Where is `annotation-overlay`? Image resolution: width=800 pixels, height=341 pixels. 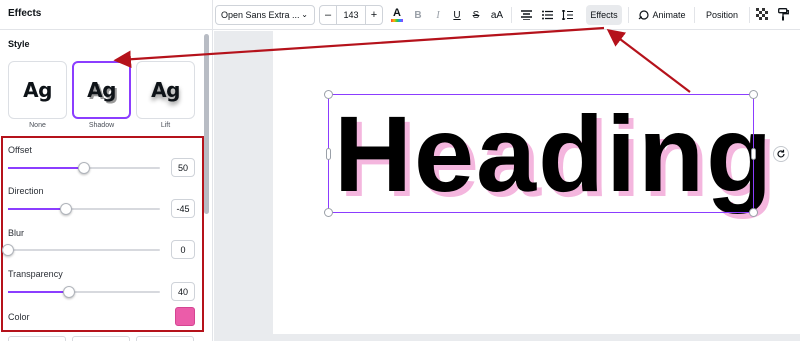
annotation-overlay is located at coordinates (402, 59).